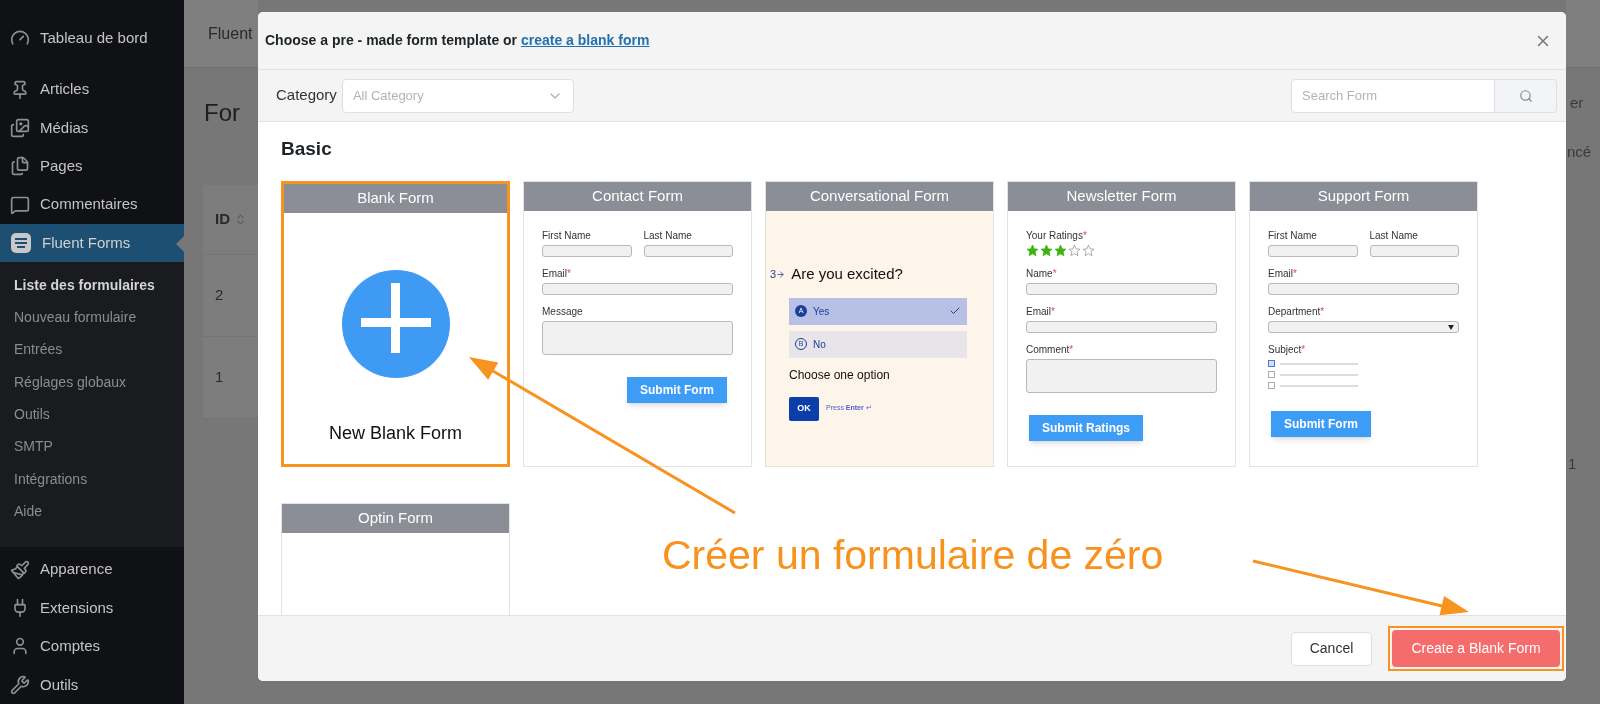 This screenshot has height=704, width=1600. I want to click on choice-hint: Choose one option, so click(840, 375).